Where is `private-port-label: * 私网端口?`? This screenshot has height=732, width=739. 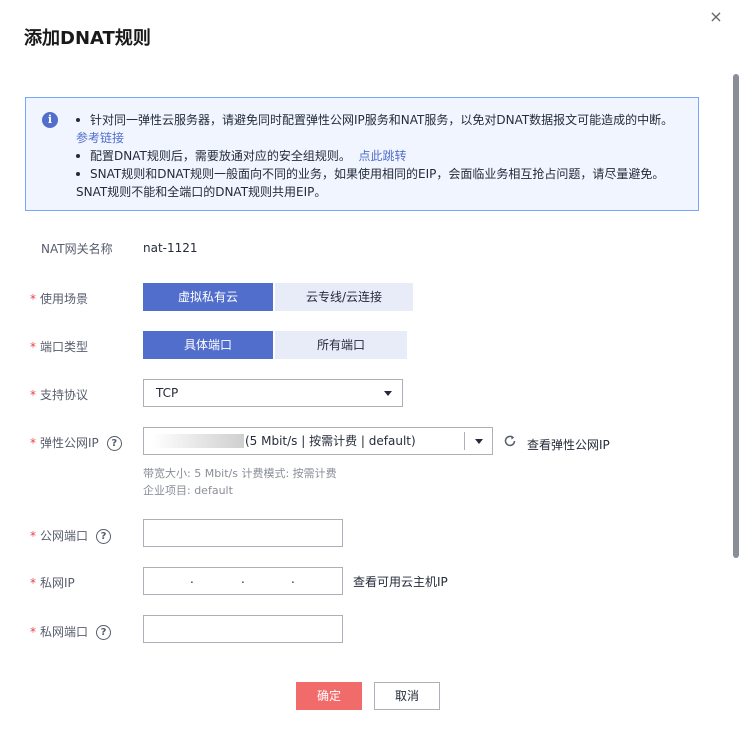 private-port-label: * 私网端口? is located at coordinates (71, 631).